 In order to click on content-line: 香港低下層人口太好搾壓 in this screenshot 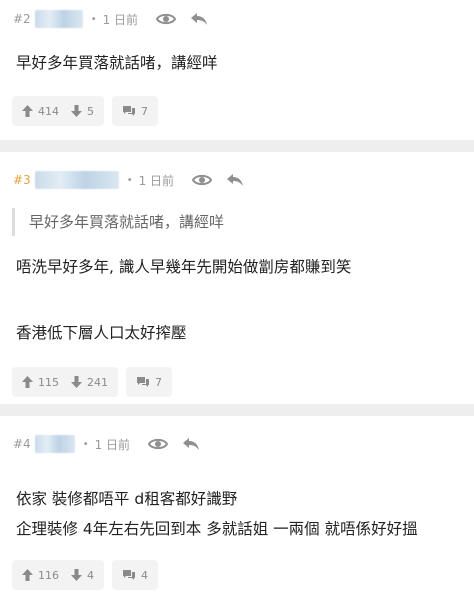, I will do `click(101, 333)`.